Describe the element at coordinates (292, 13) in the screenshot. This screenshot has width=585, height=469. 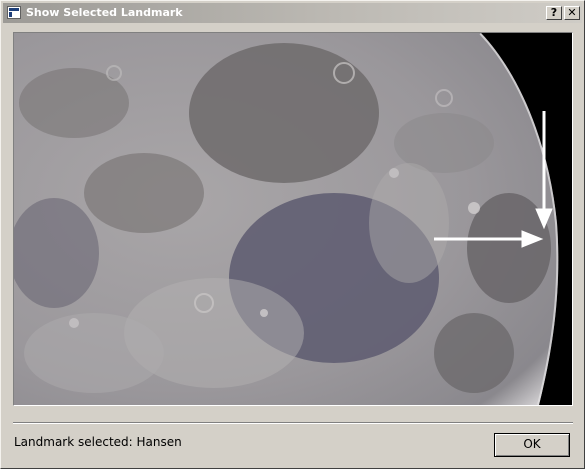
I see `title-bar: Show Selected Landmark ? ✕` at that location.